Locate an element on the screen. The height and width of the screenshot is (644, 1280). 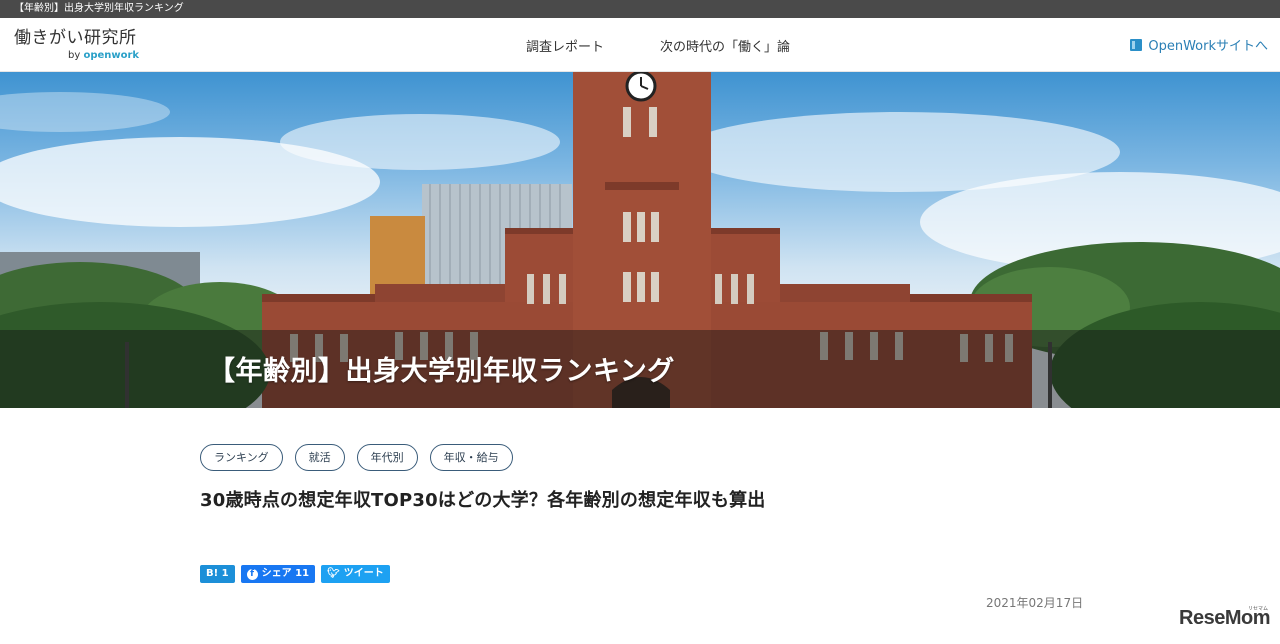
tag-income-salary: 年収・給与 is located at coordinates (471, 457).